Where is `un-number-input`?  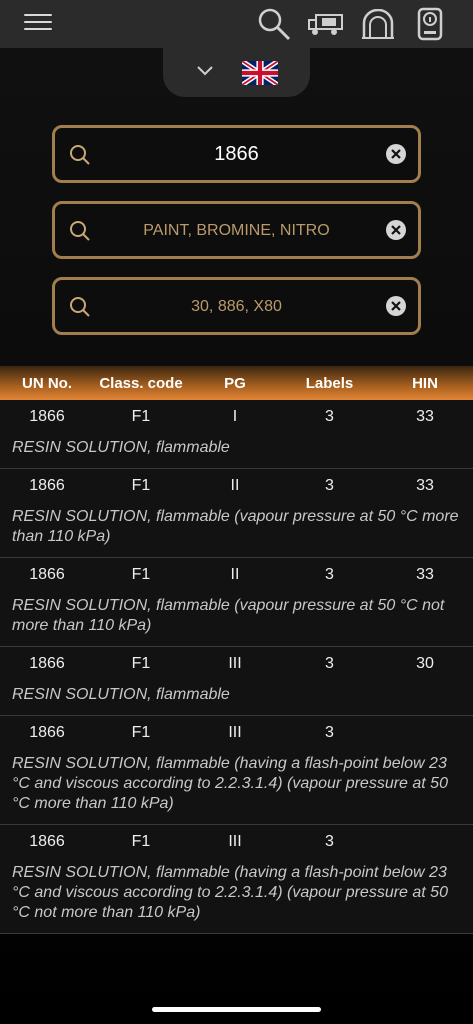
un-number-input is located at coordinates (236, 154).